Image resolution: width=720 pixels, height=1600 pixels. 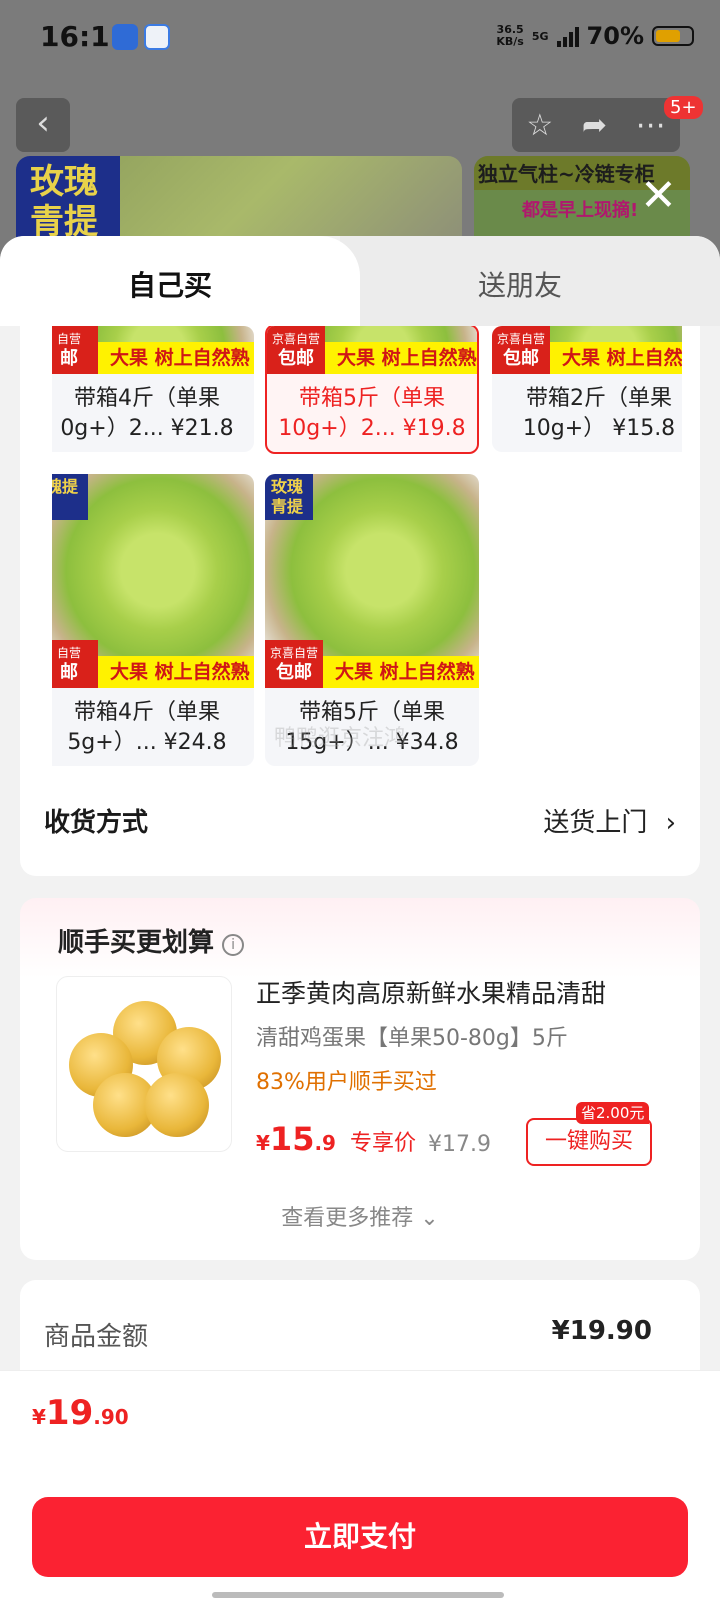 What do you see at coordinates (70, 497) in the screenshot?
I see `product-seal: 瑰提` at bounding box center [70, 497].